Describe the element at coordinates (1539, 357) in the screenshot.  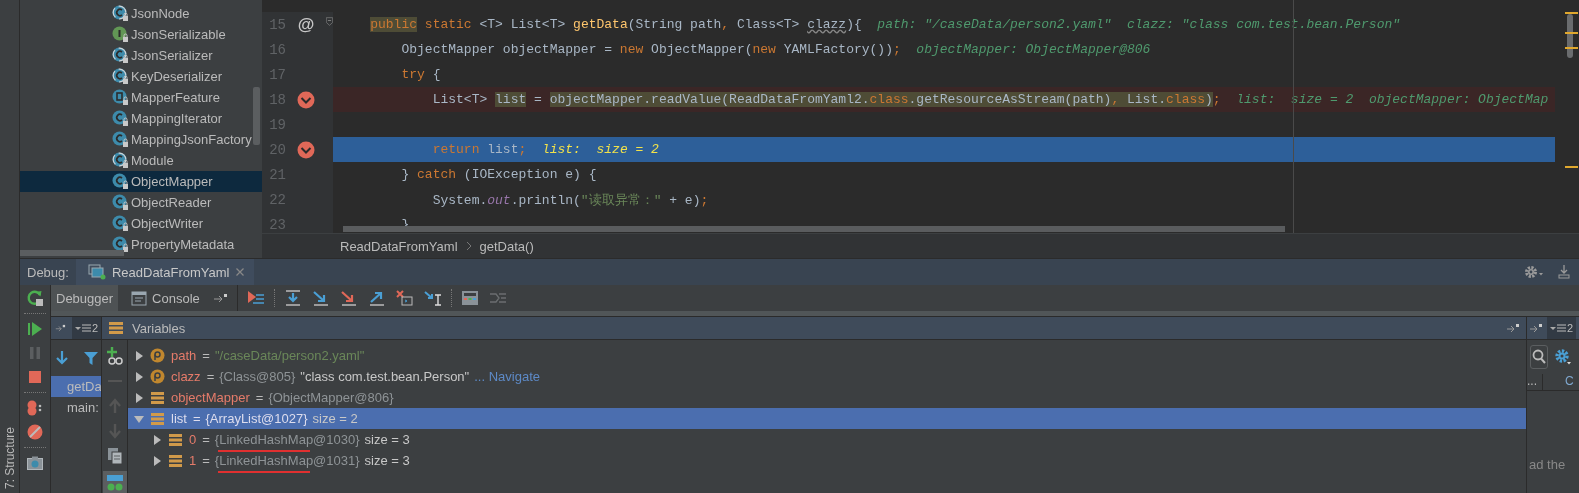
I see `search-button` at that location.